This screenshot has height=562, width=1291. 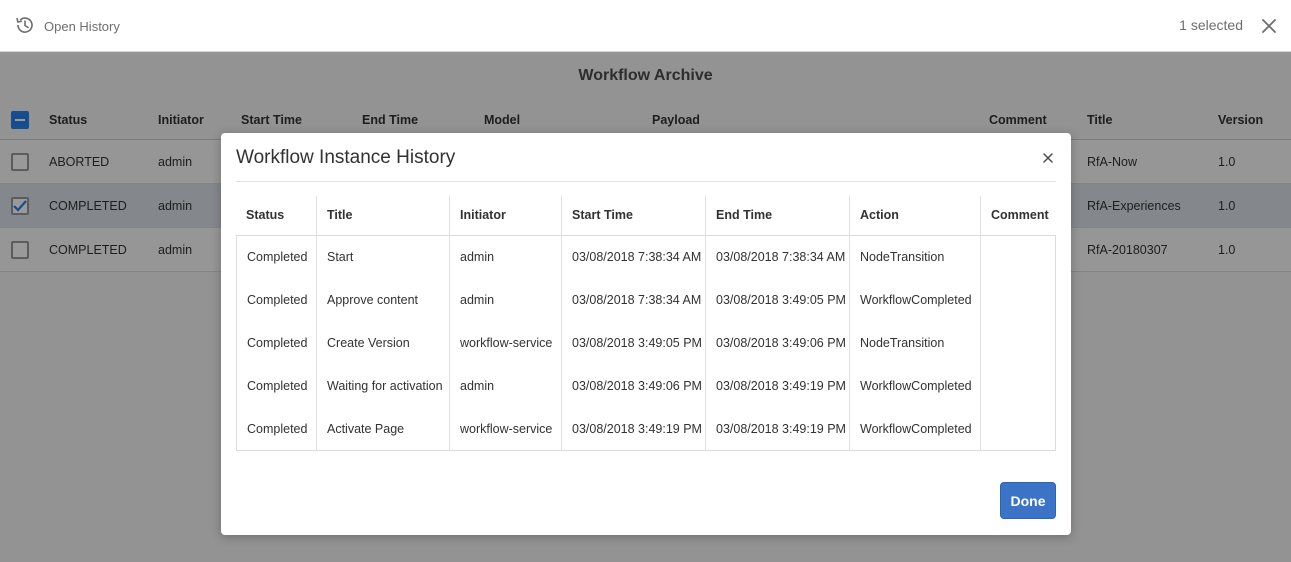 What do you see at coordinates (385, 386) in the screenshot?
I see `history-title: Waiting for activation` at bounding box center [385, 386].